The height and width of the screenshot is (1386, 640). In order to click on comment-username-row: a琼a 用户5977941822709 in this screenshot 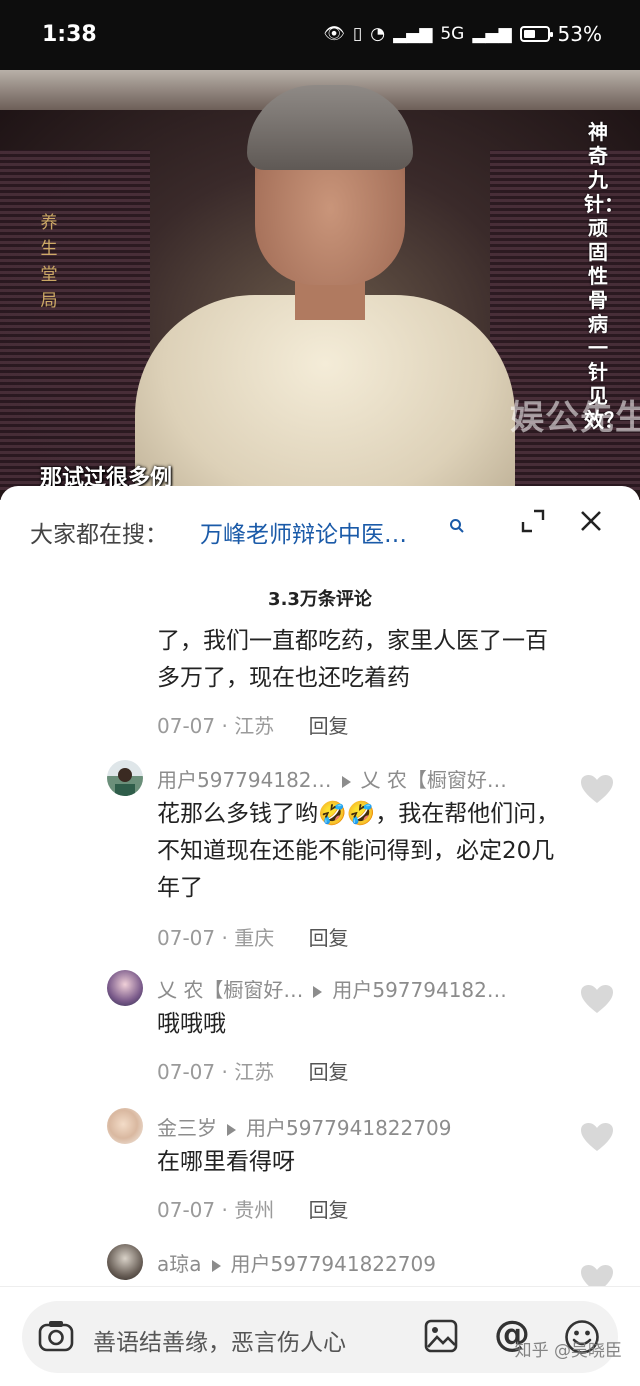, I will do `click(296, 1262)`.